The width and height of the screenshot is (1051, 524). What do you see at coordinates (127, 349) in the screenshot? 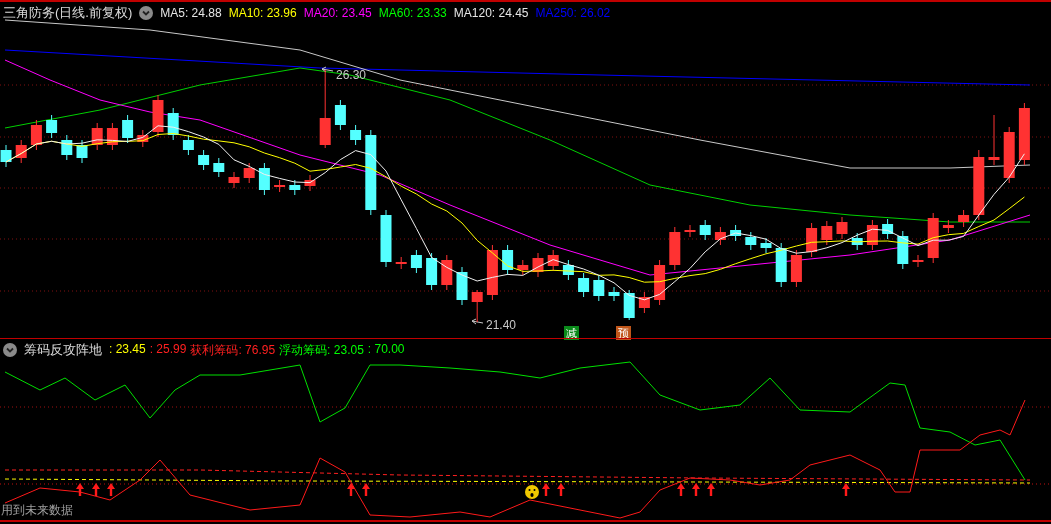
I see `indicator-value: : 23.45` at bounding box center [127, 349].